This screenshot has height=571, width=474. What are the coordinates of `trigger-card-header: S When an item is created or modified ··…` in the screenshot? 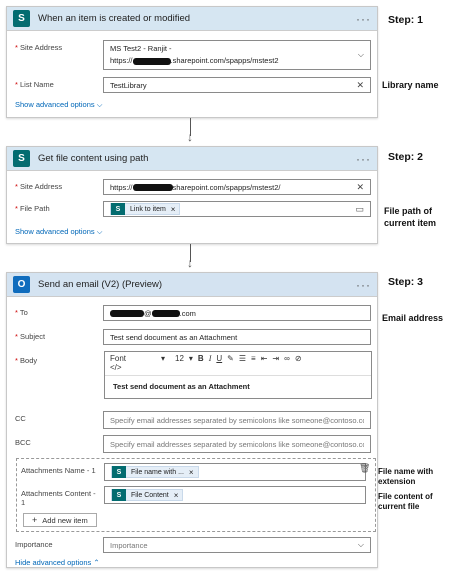 It's located at (192, 19).